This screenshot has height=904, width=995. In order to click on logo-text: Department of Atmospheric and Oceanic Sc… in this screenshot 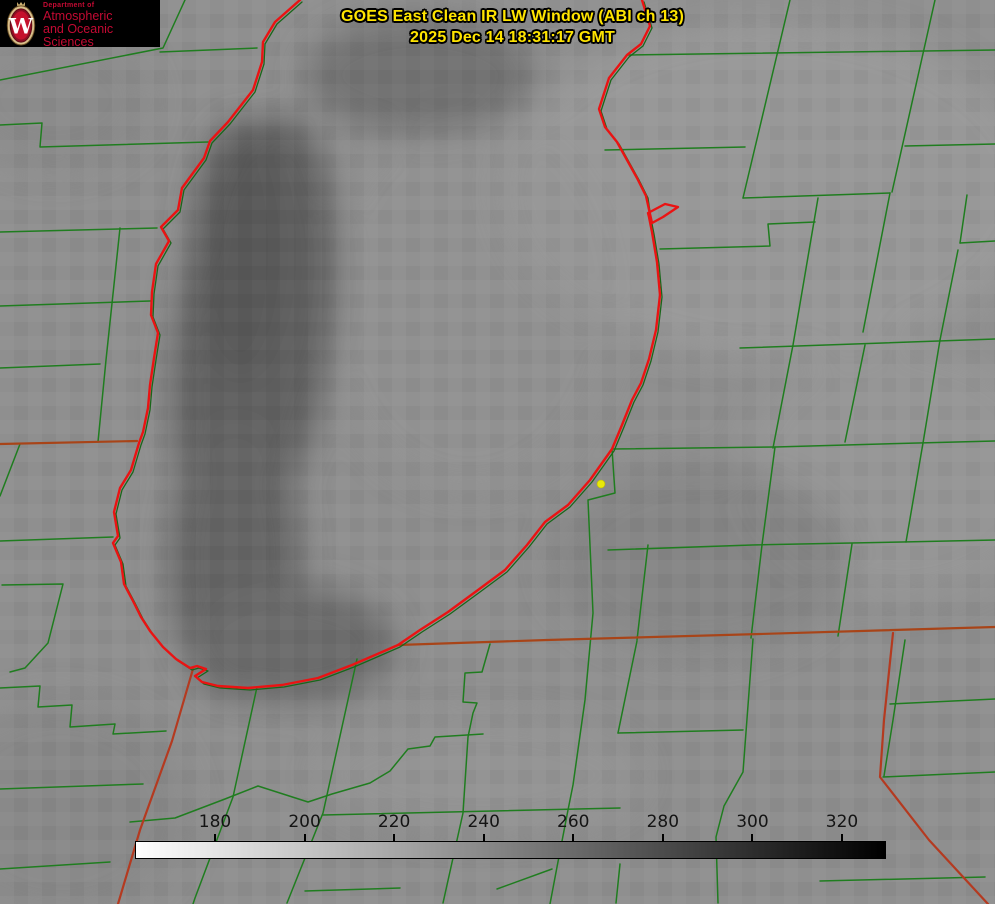, I will do `click(101, 24)`.